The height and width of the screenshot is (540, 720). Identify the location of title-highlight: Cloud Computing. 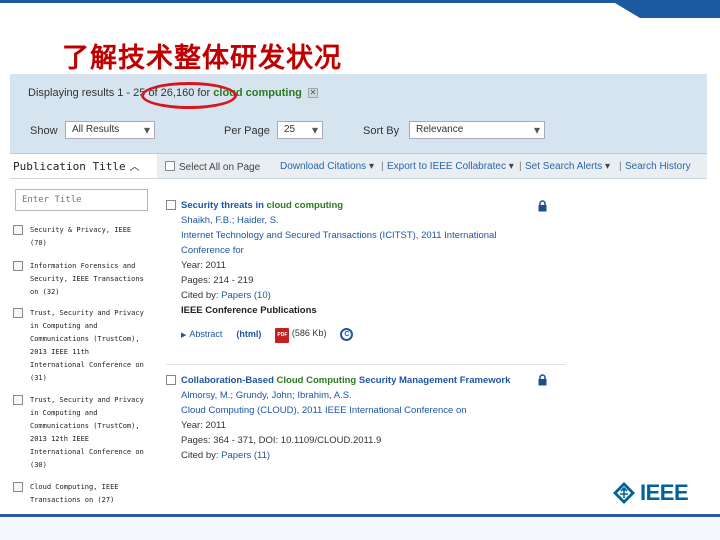
(316, 380).